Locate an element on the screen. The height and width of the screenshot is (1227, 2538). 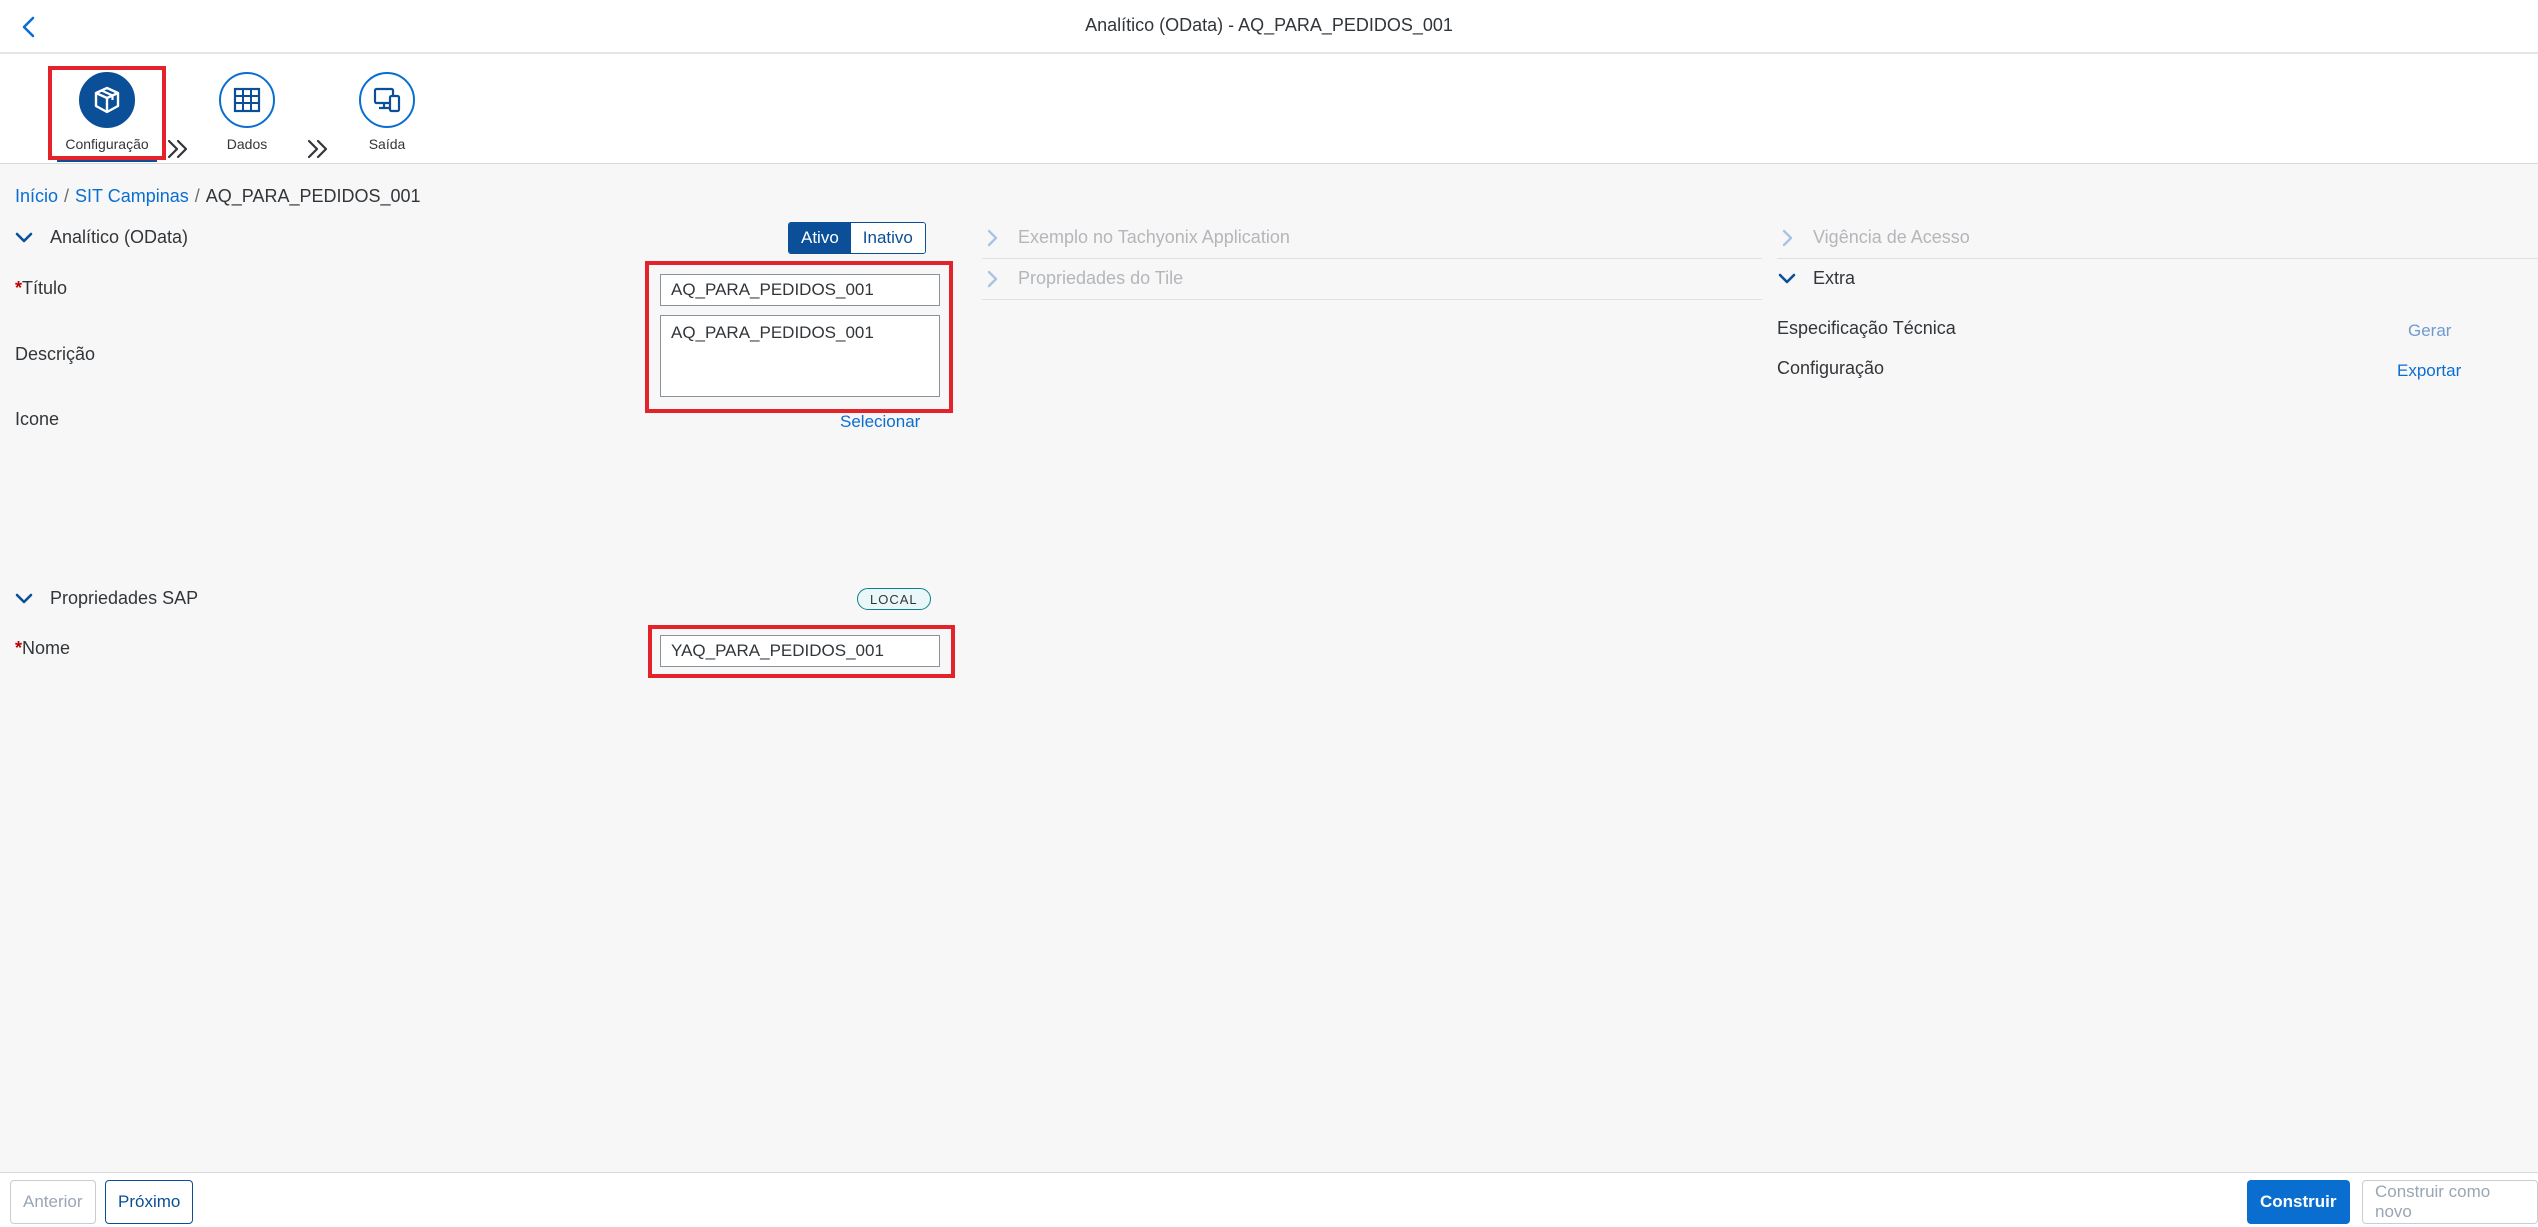
name-input is located at coordinates (800, 651).